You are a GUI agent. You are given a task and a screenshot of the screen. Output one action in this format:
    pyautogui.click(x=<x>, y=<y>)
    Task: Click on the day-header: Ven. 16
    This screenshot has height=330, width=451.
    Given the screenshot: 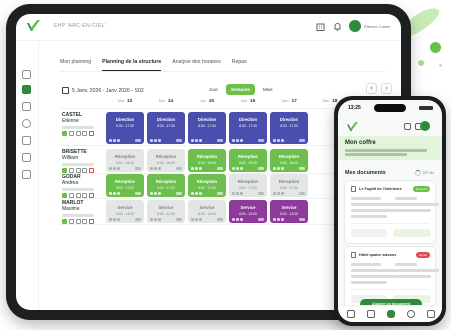 What is the action you would take?
    pyautogui.click(x=248, y=103)
    